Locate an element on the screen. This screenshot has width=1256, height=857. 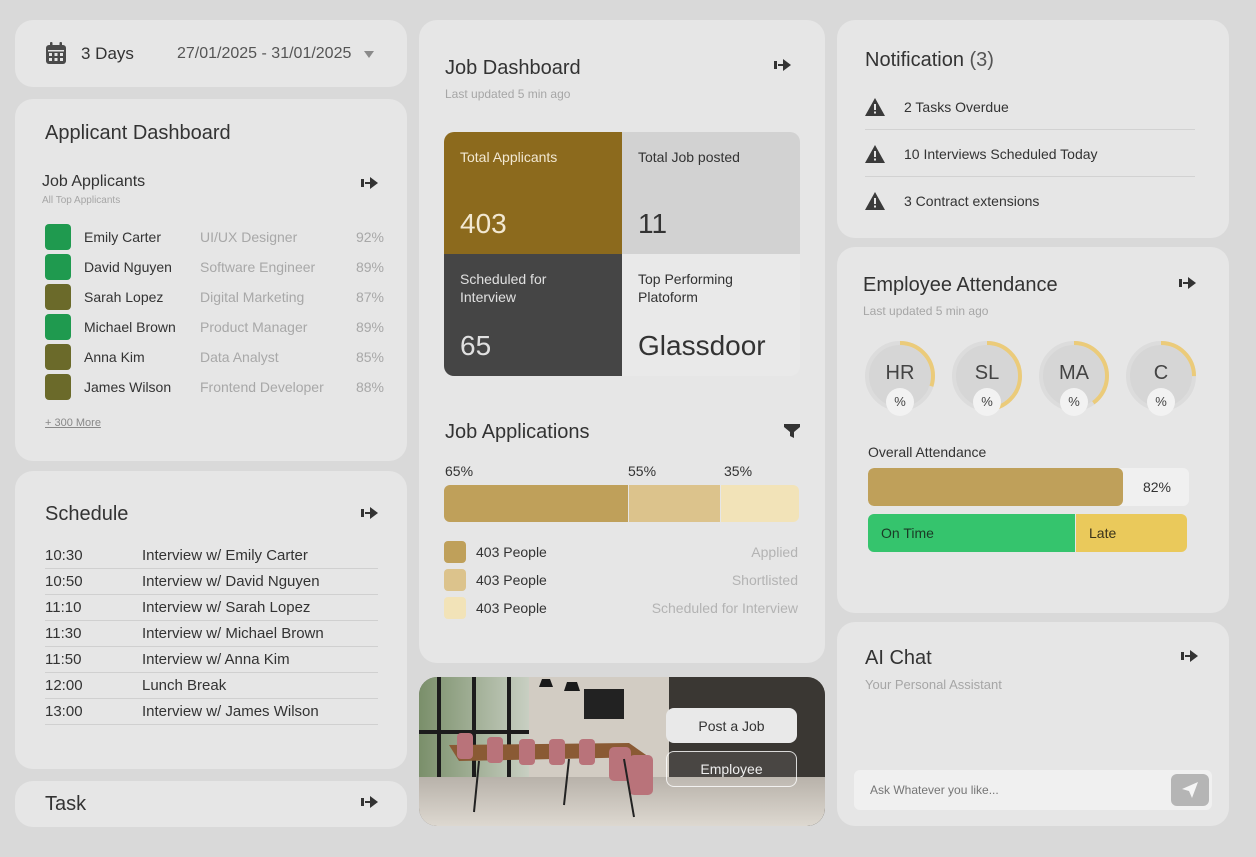
on-time-bar: On Time is located at coordinates (971, 533).